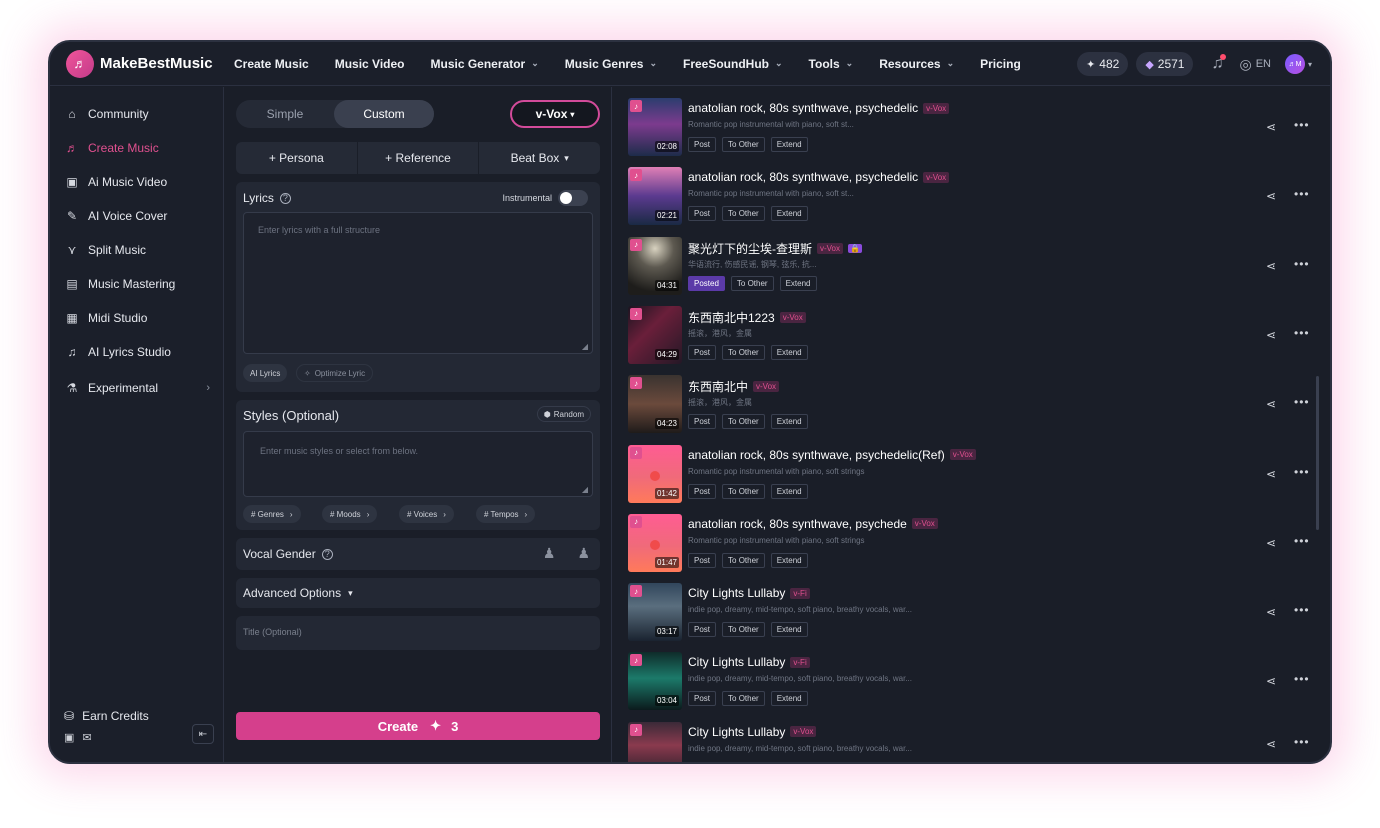  What do you see at coordinates (1298, 64) in the screenshot?
I see `user-menu: ♬M ▾` at bounding box center [1298, 64].